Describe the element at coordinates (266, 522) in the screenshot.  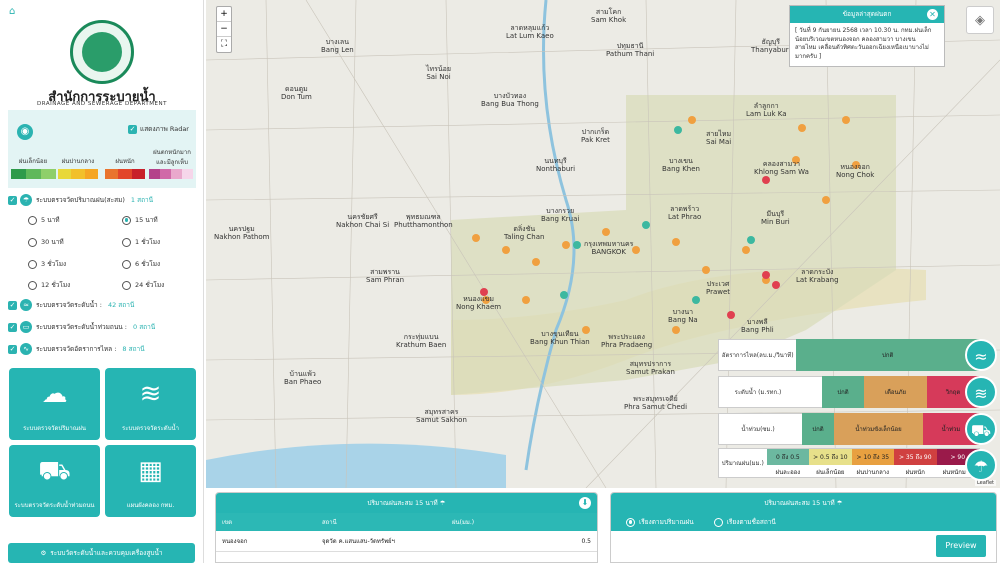
I see `column-header: เขต` at that location.